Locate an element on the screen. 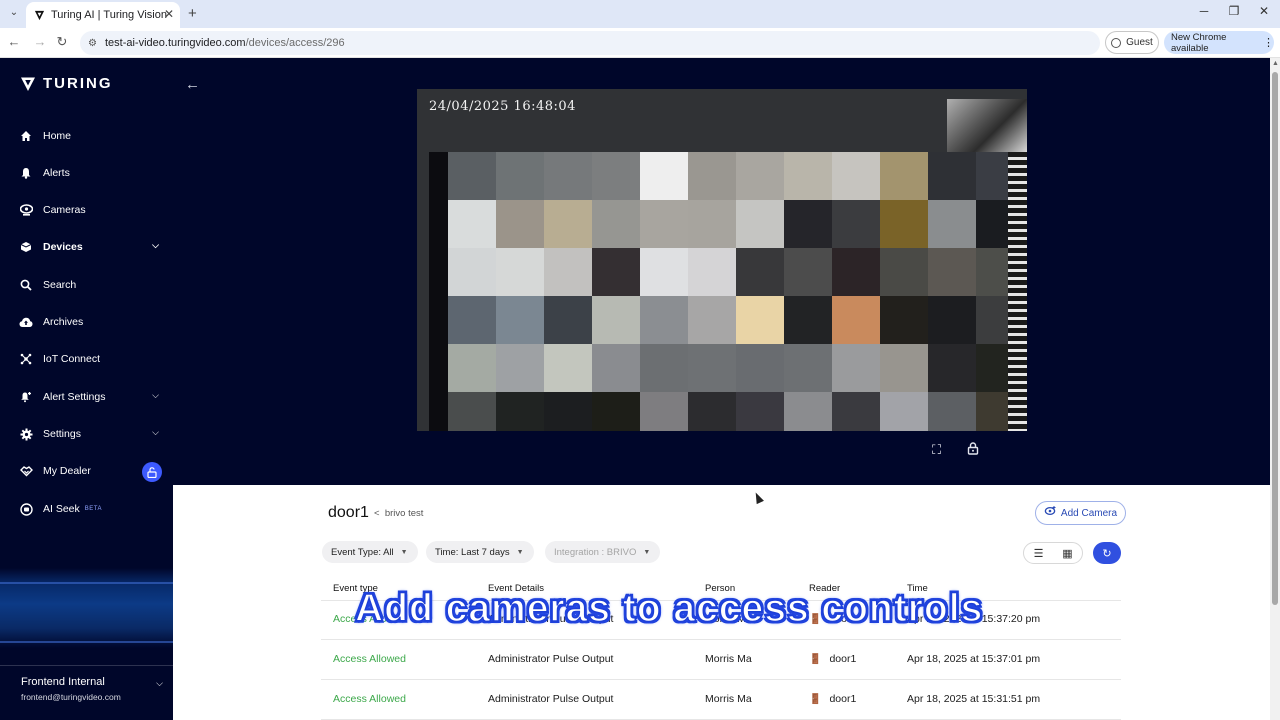  chrome-update-button: New Chrome available ⋮ is located at coordinates (1219, 42).